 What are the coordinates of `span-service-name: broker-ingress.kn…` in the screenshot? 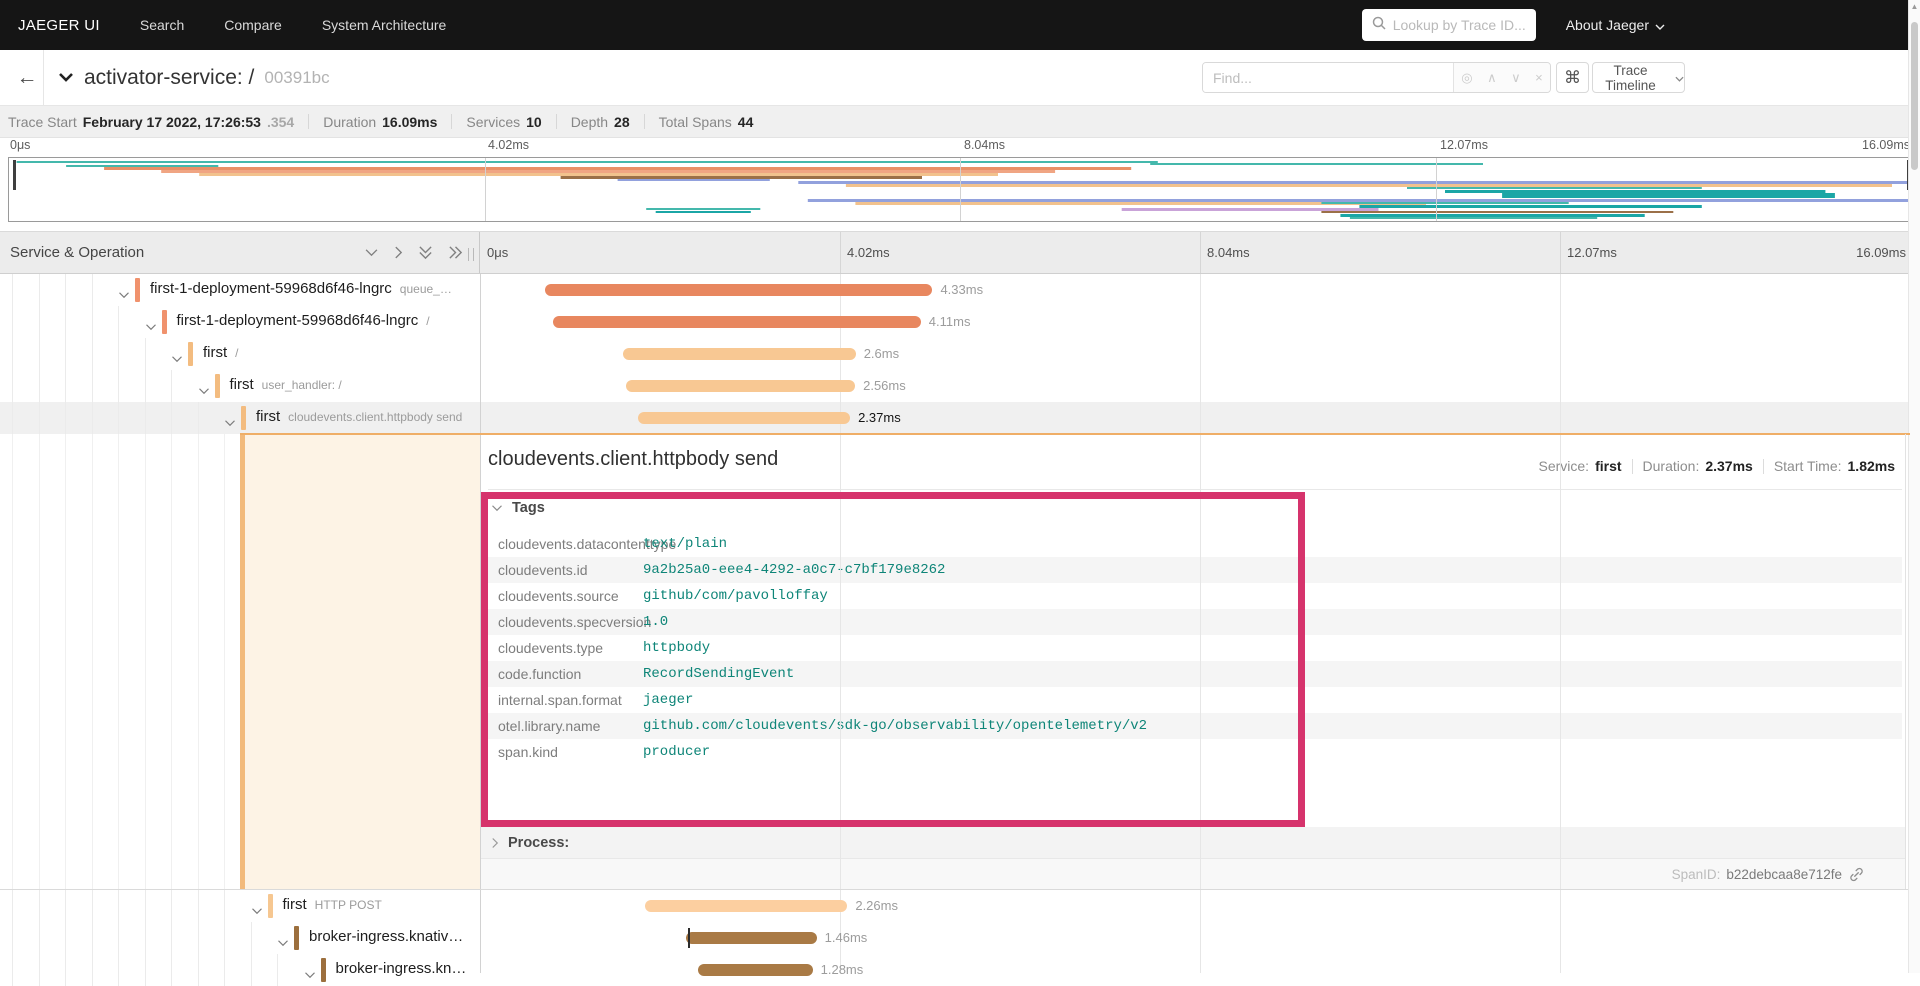 It's located at (401, 968).